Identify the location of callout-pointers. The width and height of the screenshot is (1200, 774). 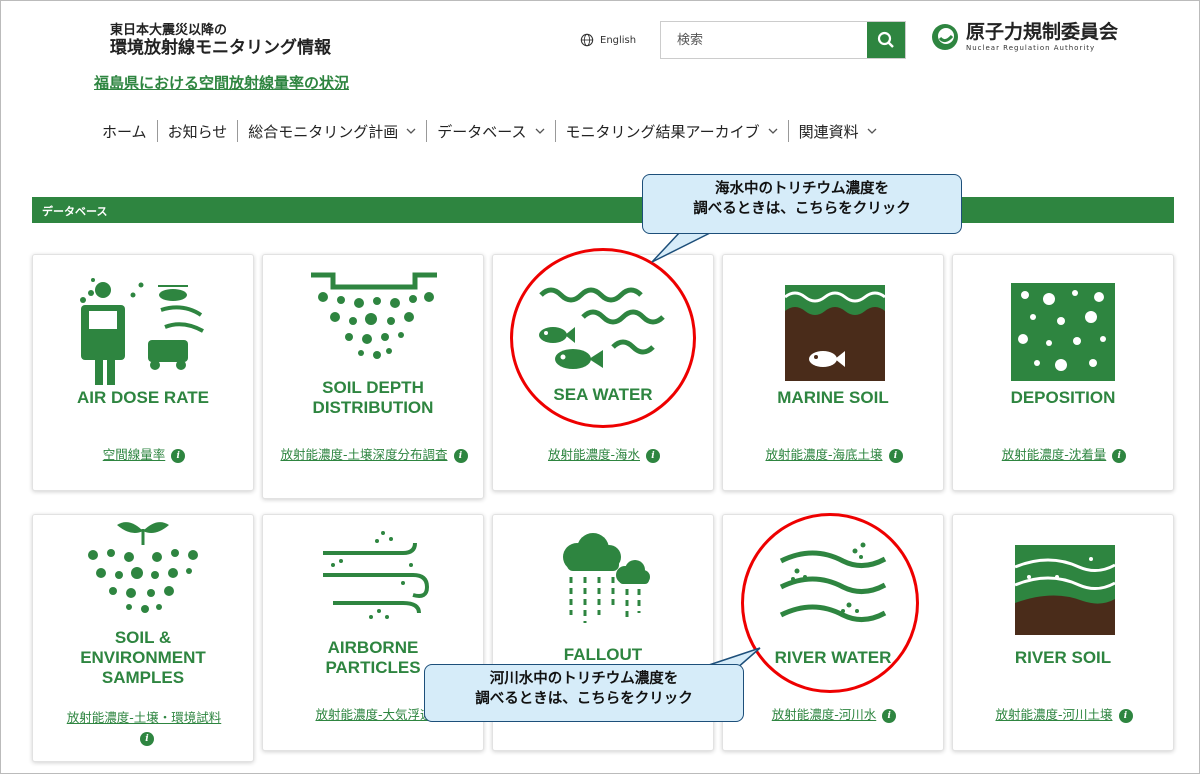
(706, 461).